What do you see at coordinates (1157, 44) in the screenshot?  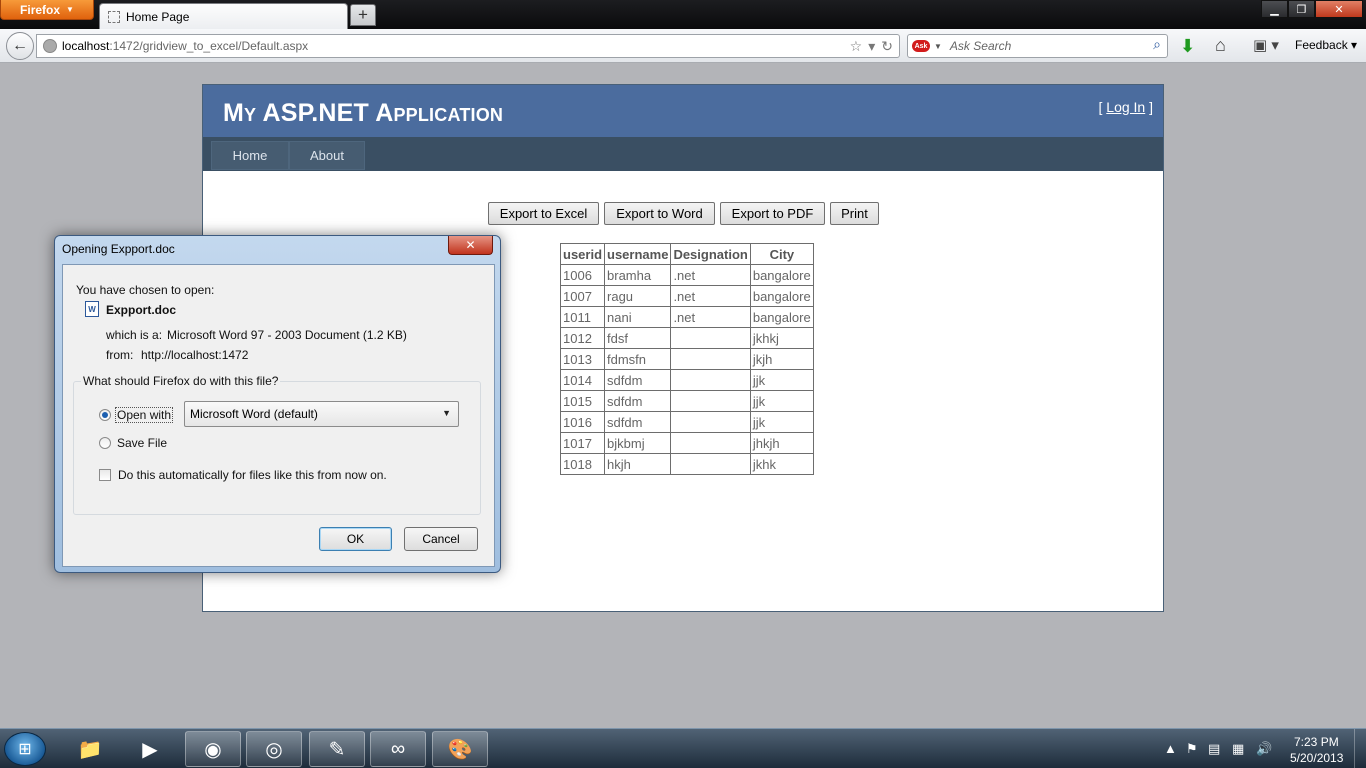 I see `search-icon: ⌕` at bounding box center [1157, 44].